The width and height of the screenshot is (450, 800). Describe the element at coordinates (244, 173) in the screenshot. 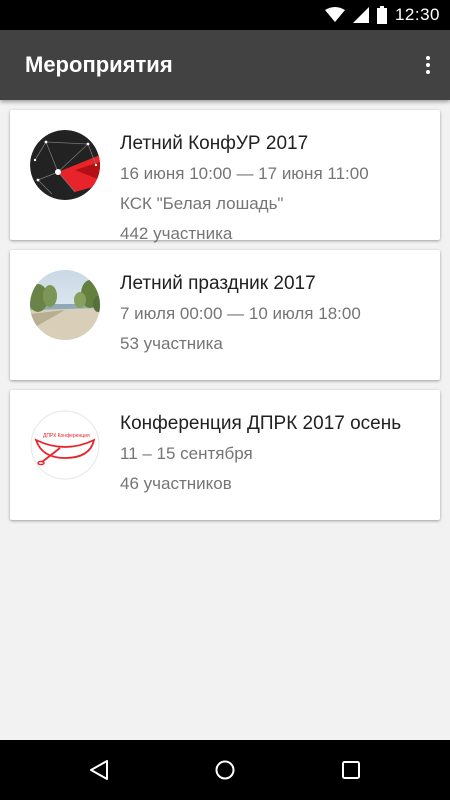

I see `event-dates: 16 июня 10:00 — 17 июня 11:00` at that location.